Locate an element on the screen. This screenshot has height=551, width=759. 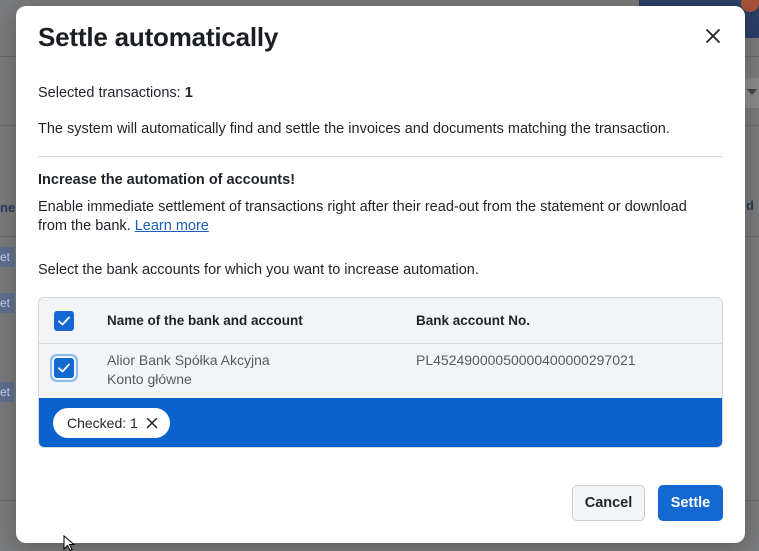
divider is located at coordinates (380, 156).